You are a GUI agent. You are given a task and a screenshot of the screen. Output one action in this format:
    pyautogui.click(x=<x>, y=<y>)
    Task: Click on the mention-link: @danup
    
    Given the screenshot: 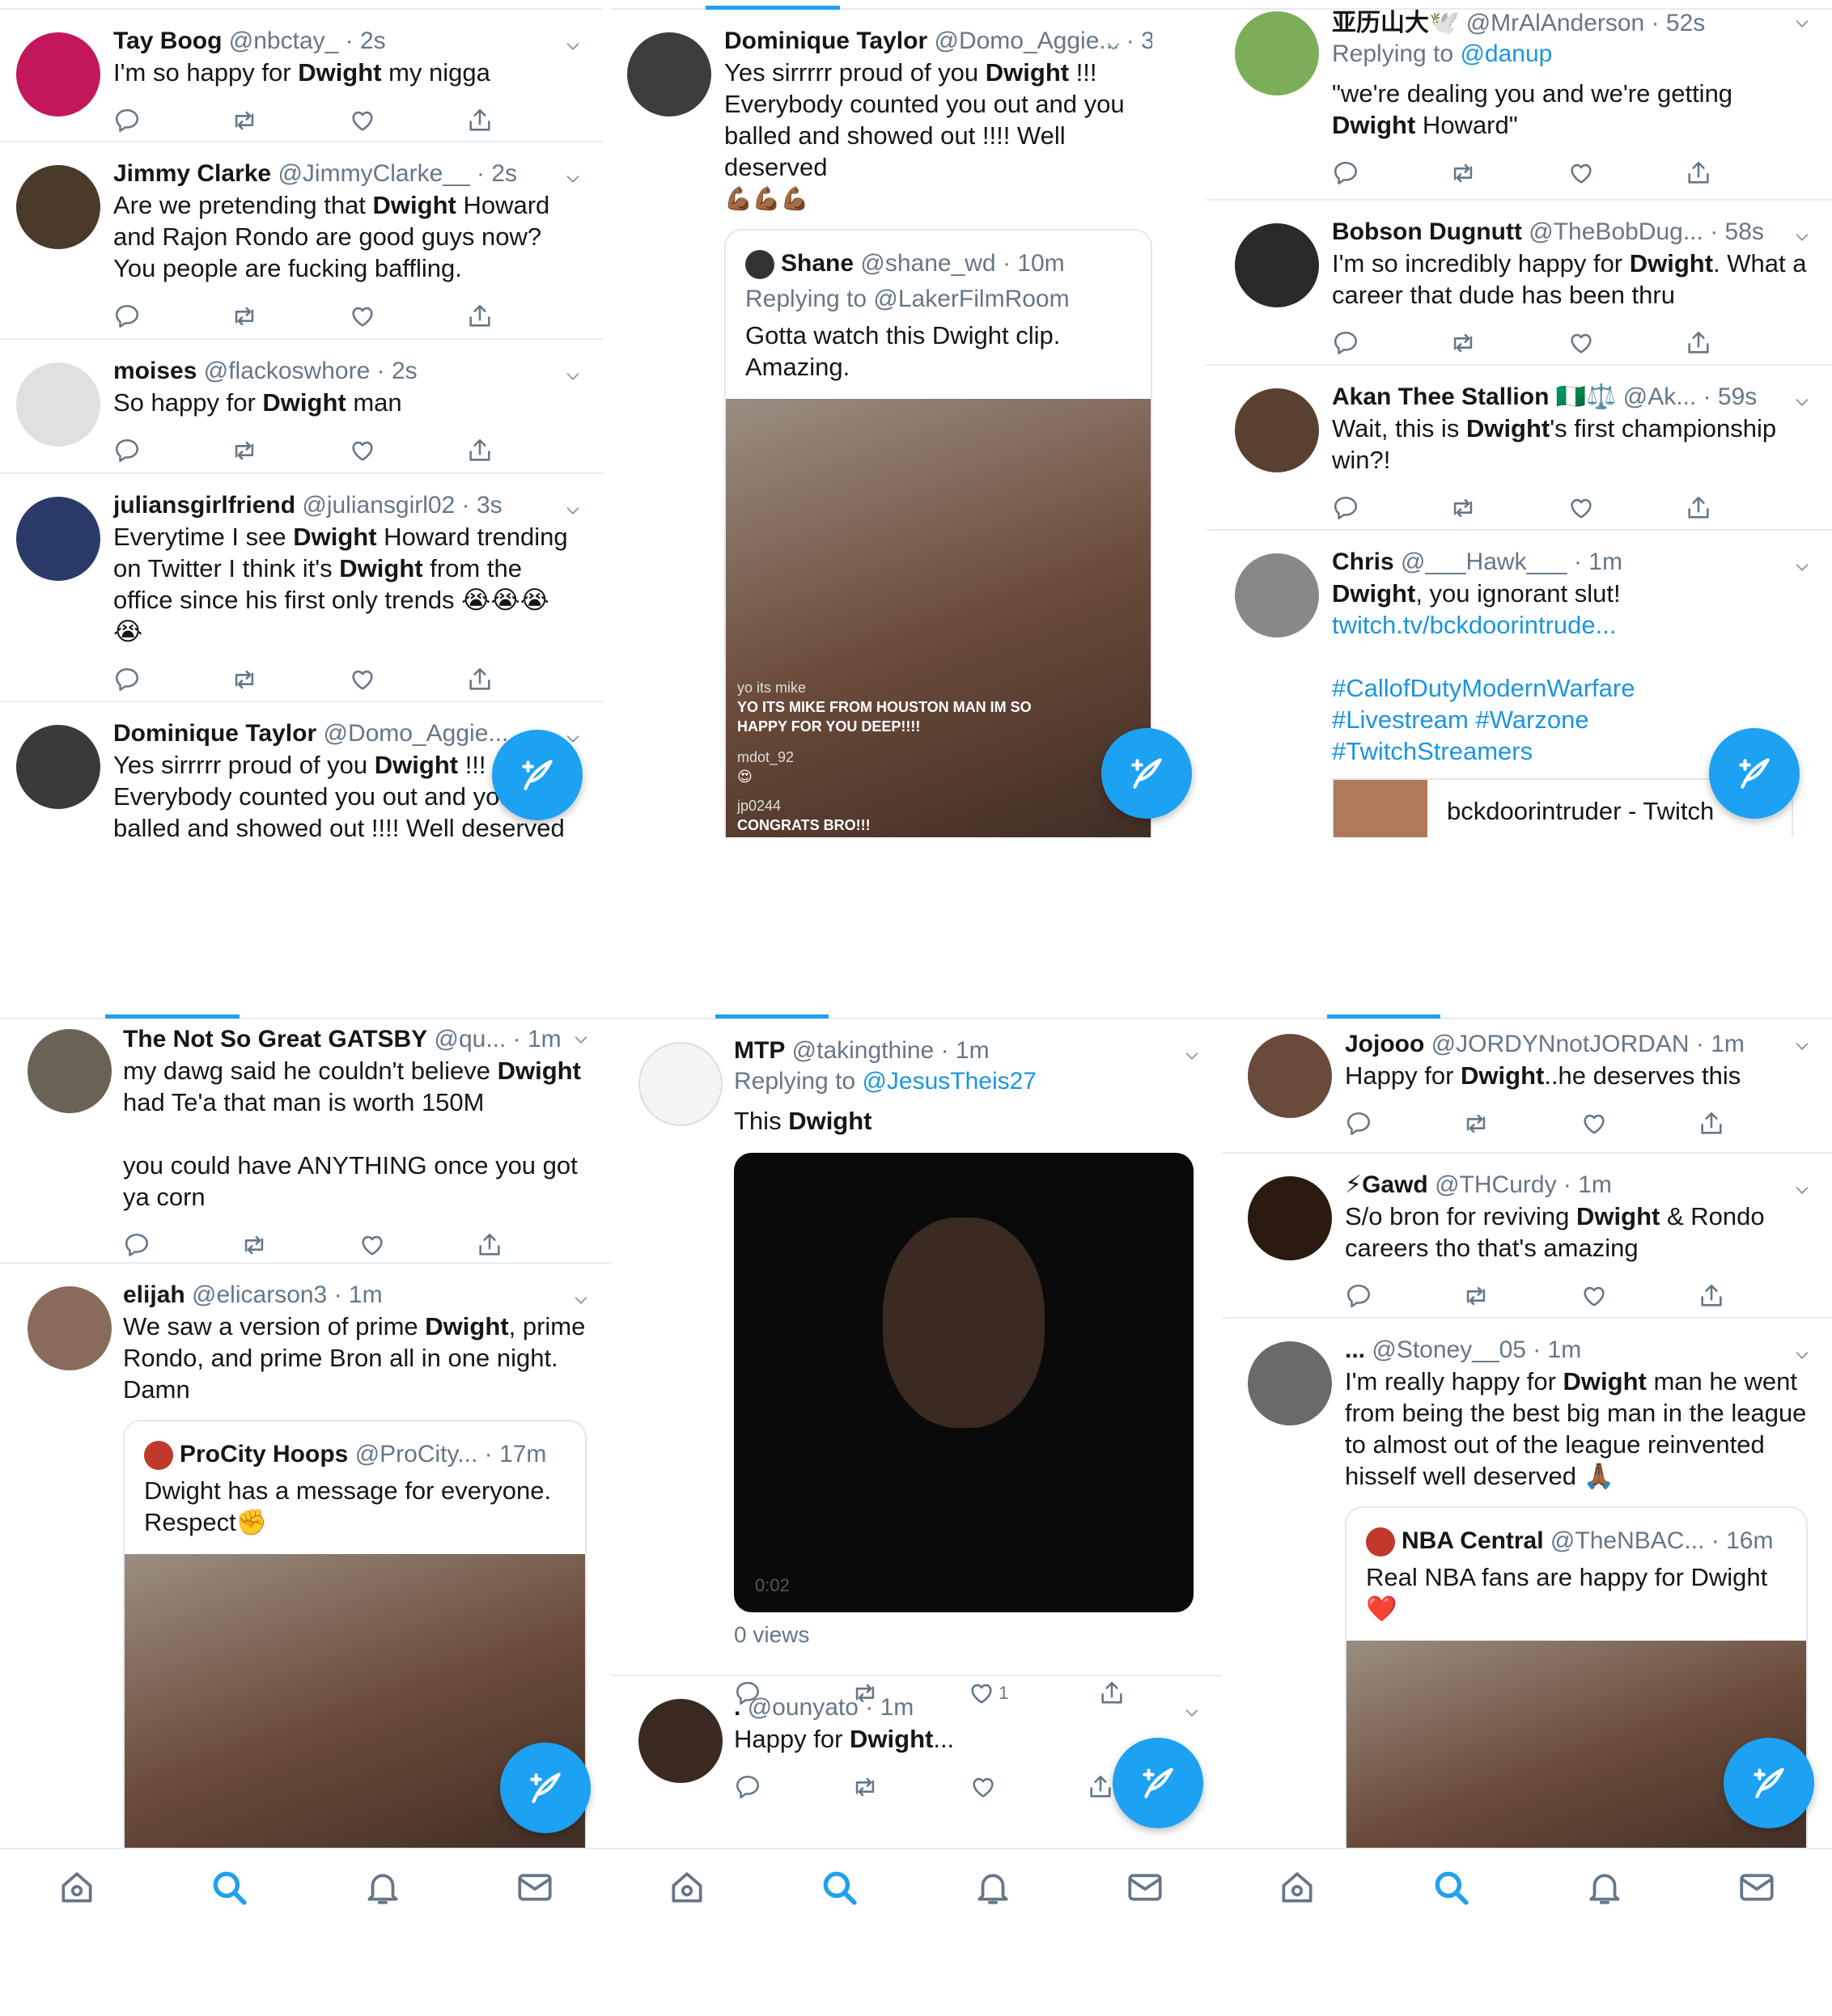 What is the action you would take?
    pyautogui.click(x=1506, y=53)
    